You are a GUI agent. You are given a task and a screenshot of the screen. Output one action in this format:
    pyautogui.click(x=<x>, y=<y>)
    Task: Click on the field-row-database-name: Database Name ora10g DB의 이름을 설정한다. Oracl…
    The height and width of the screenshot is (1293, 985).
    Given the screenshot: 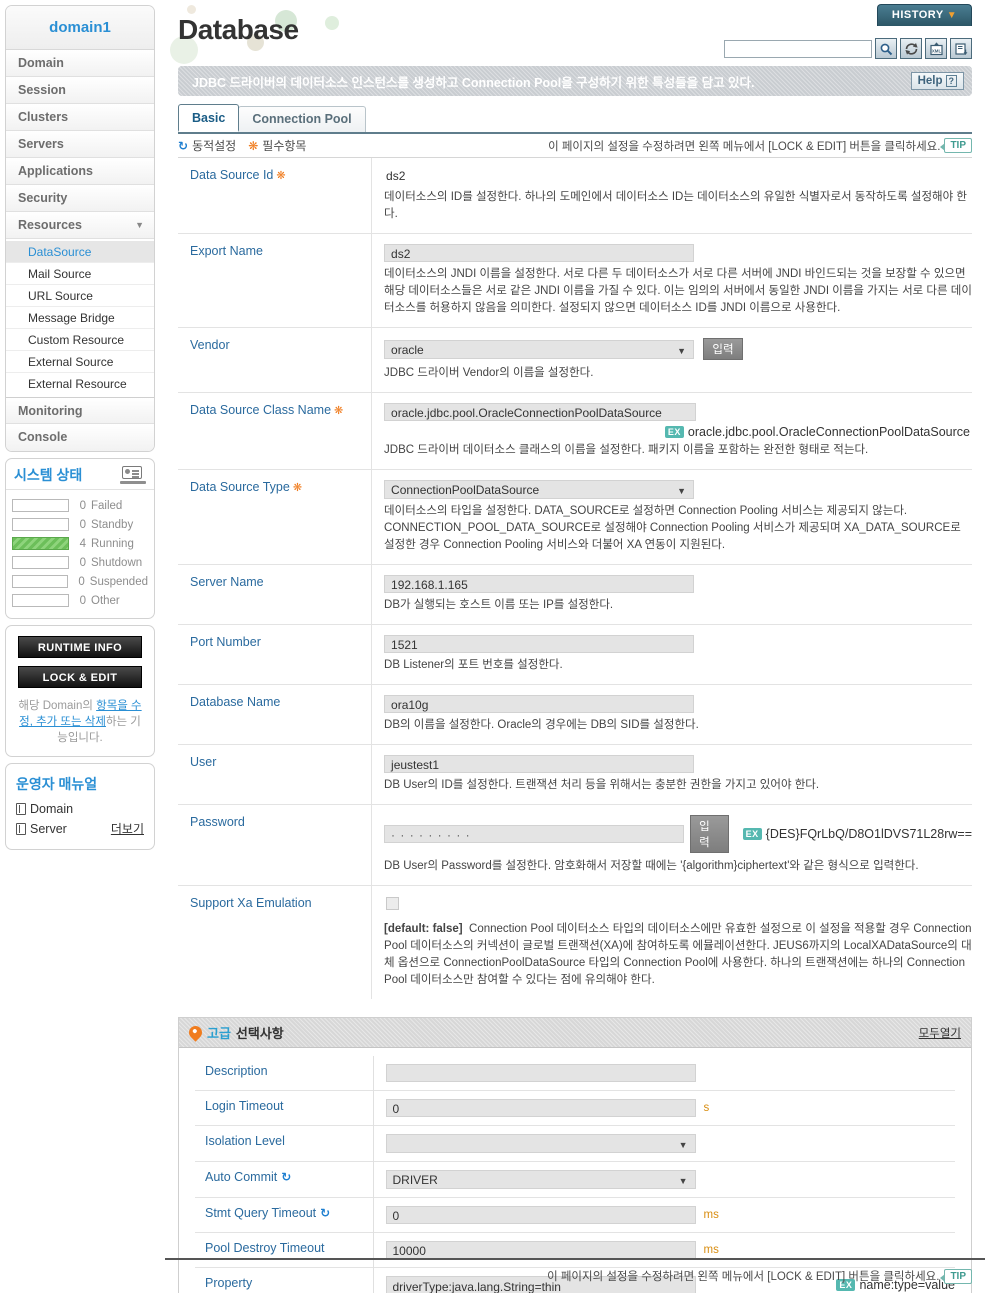 What is the action you would take?
    pyautogui.click(x=575, y=714)
    